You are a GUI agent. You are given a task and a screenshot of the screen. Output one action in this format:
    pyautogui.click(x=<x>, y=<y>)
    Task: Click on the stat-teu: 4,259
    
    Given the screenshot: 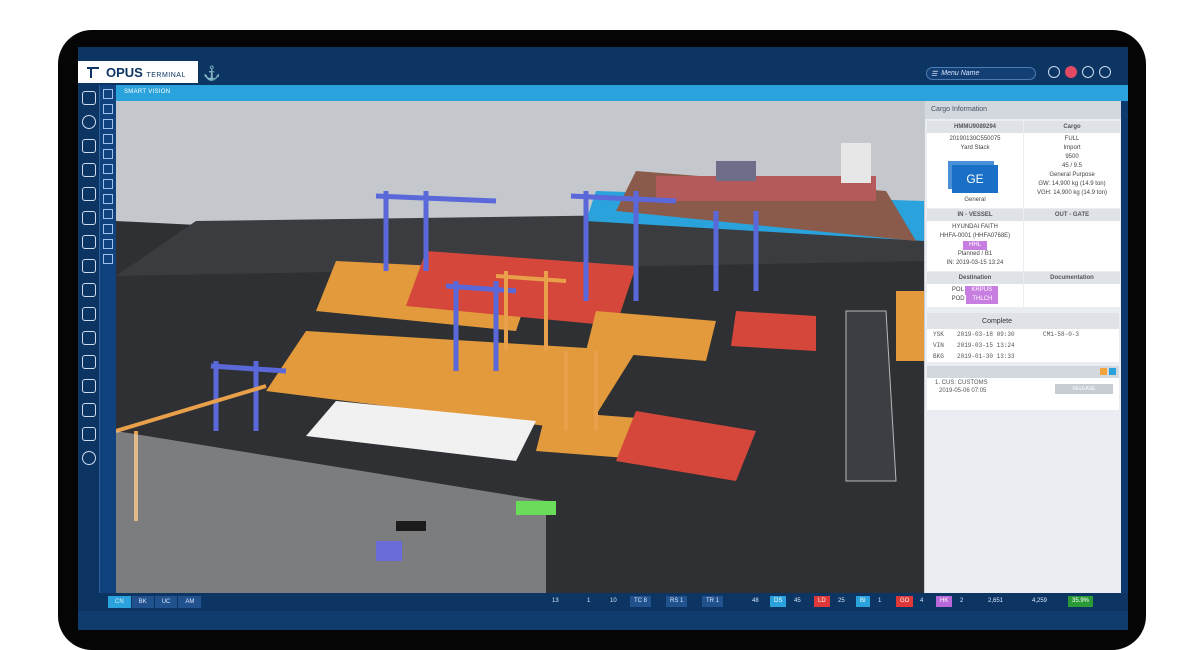 What is the action you would take?
    pyautogui.click(x=1040, y=601)
    